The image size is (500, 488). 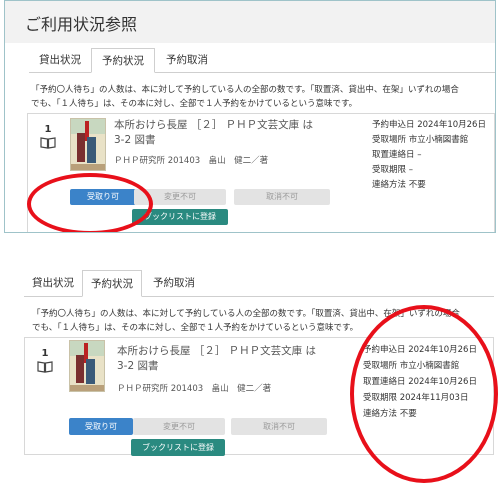 I want to click on applied-date: 予約申込日 2024年10月26日, so click(x=429, y=125).